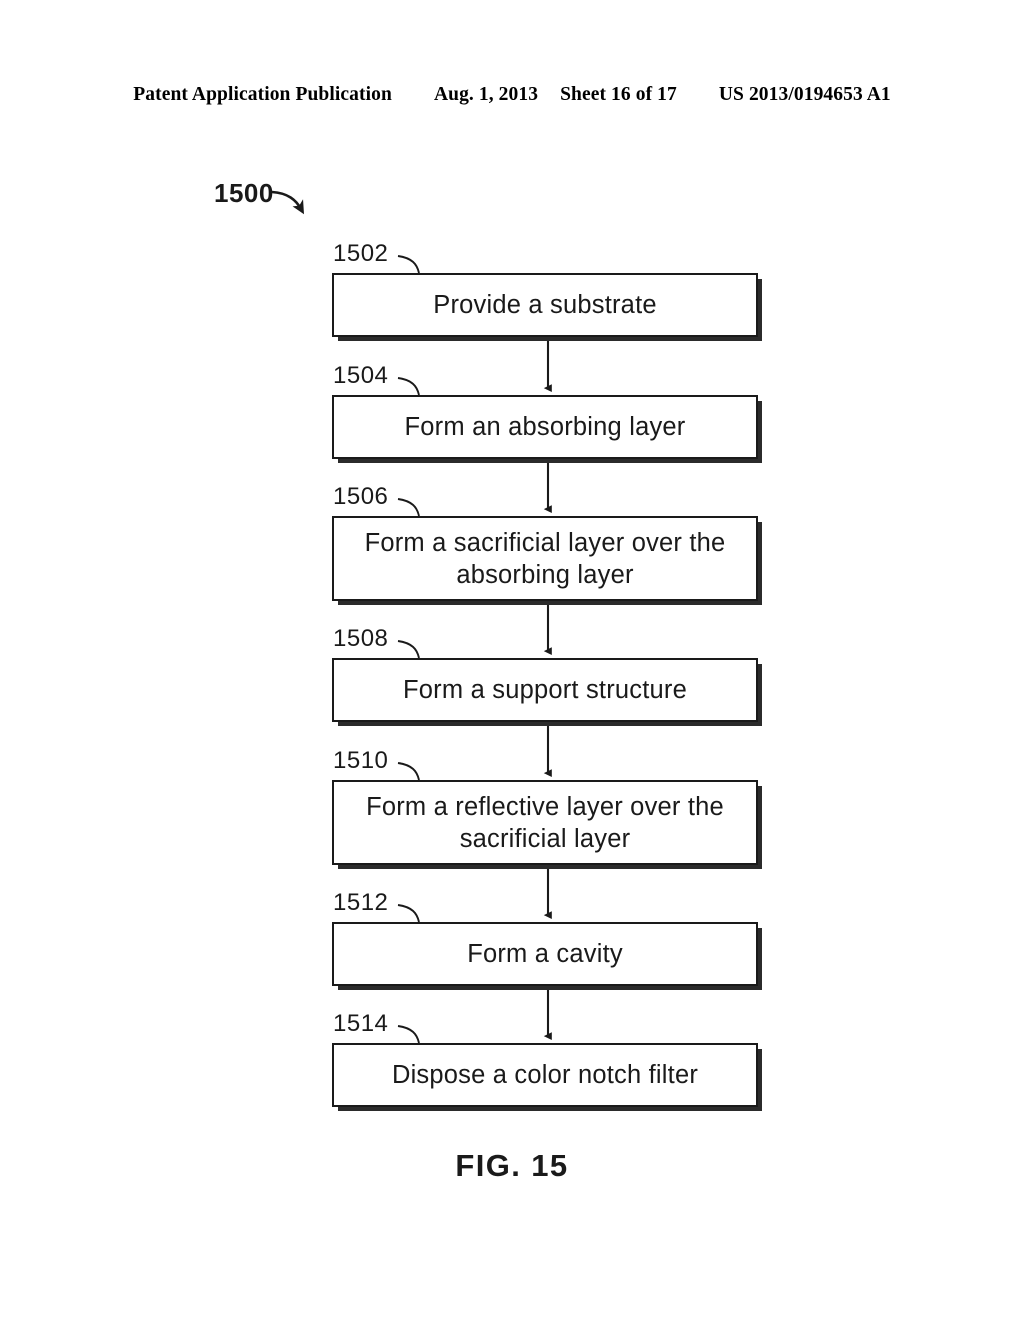 The image size is (1024, 1320). What do you see at coordinates (361, 253) in the screenshot?
I see `reference-numeral-1502: 1502` at bounding box center [361, 253].